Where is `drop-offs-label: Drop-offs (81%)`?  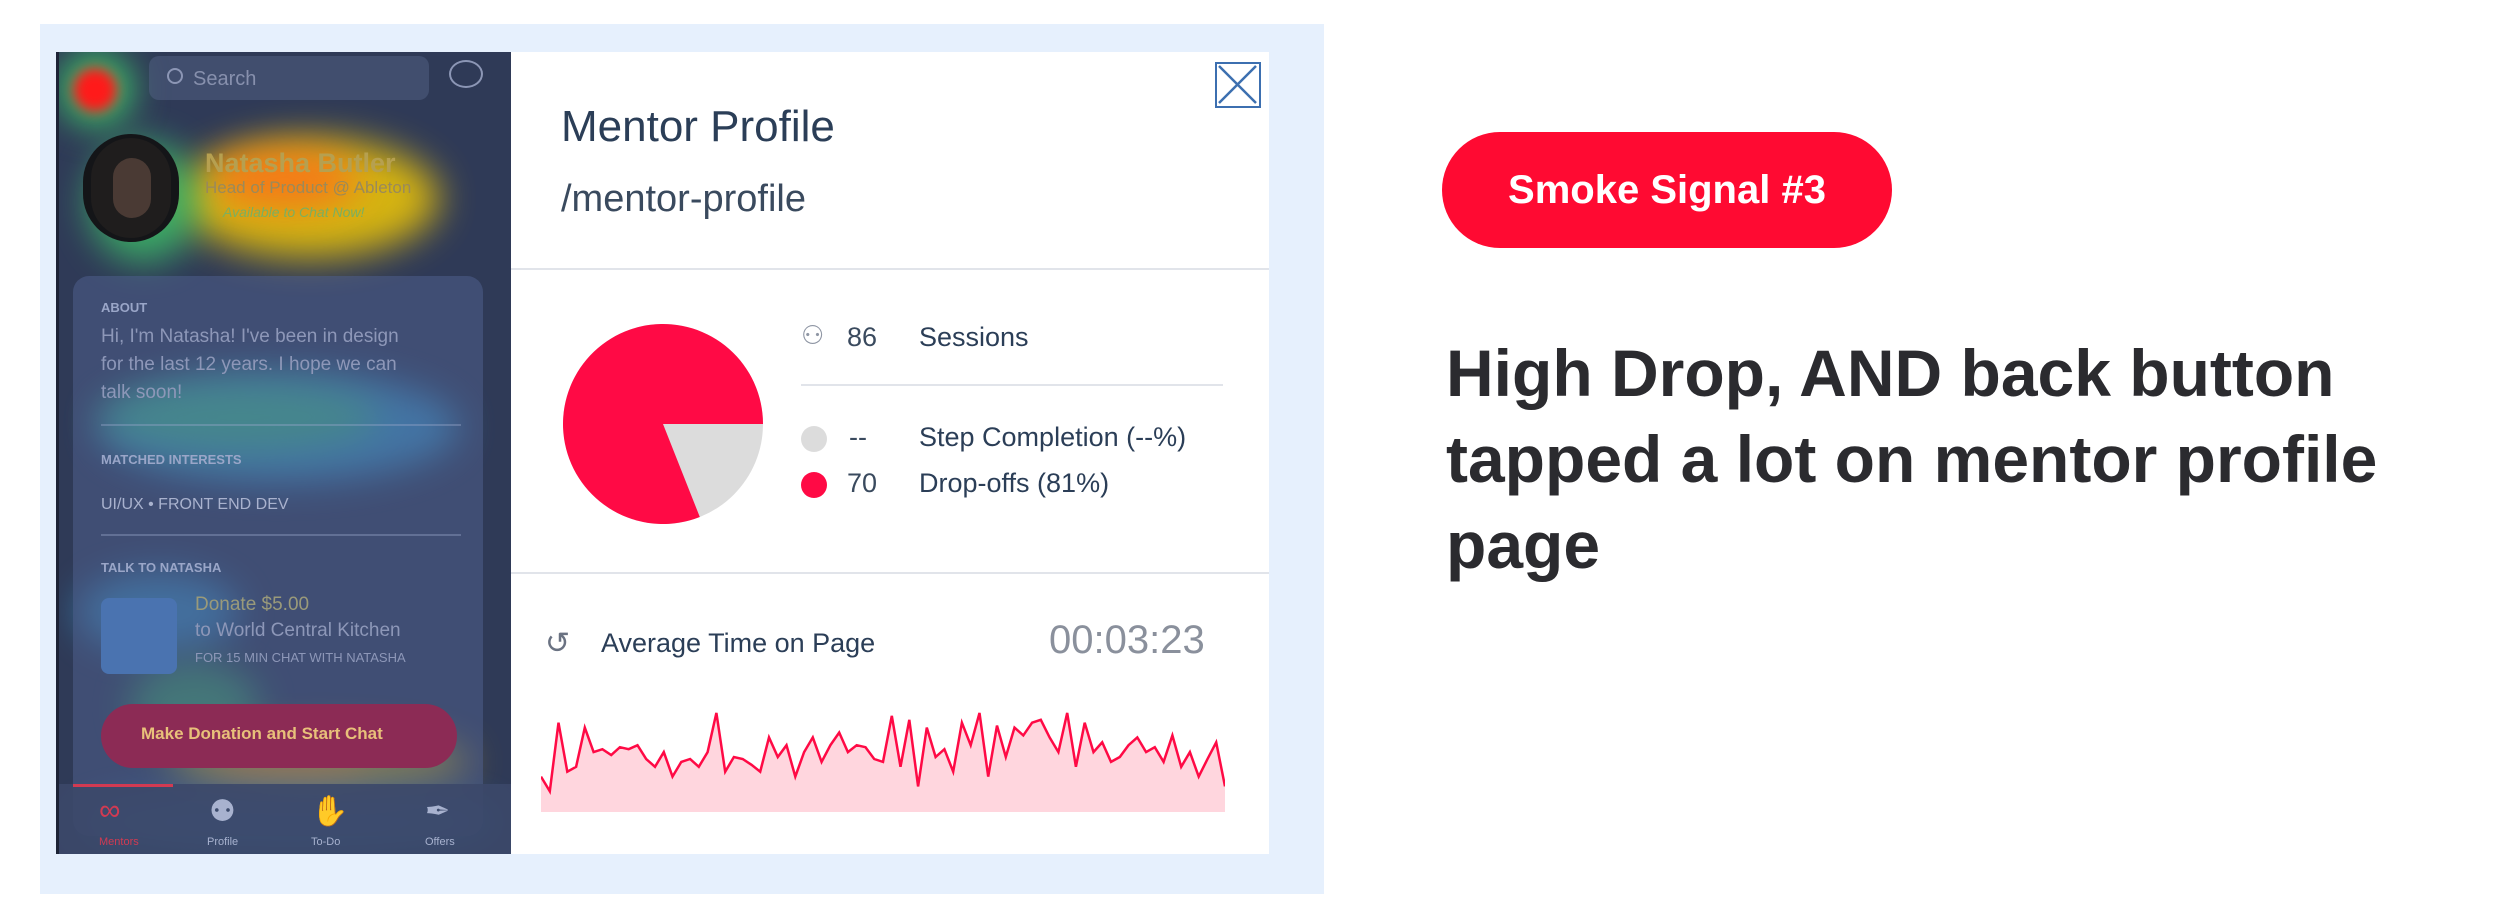
drop-offs-label: Drop-offs (81%) is located at coordinates (1014, 483).